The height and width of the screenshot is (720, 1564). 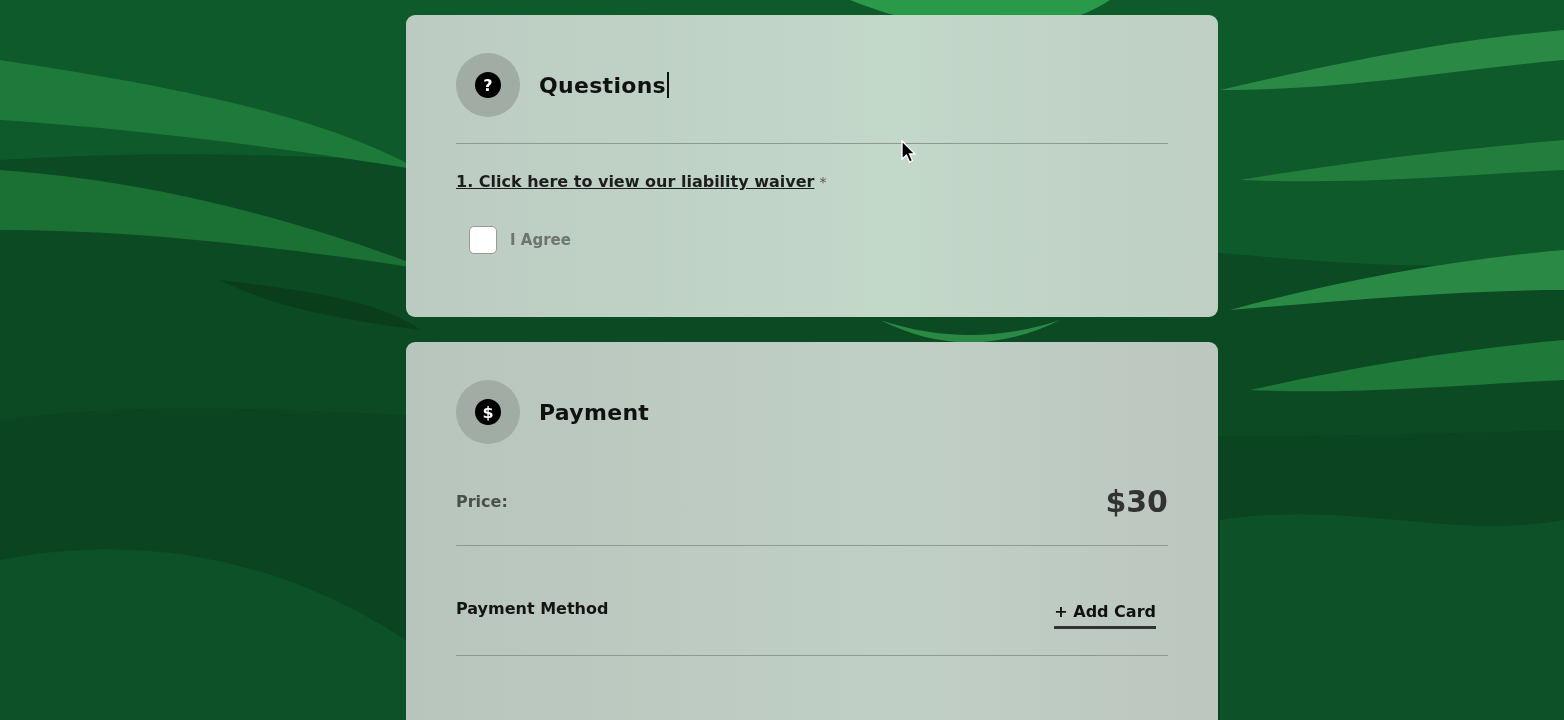 What do you see at coordinates (909, 152) in the screenshot?
I see `mouse-pointer-icon` at bounding box center [909, 152].